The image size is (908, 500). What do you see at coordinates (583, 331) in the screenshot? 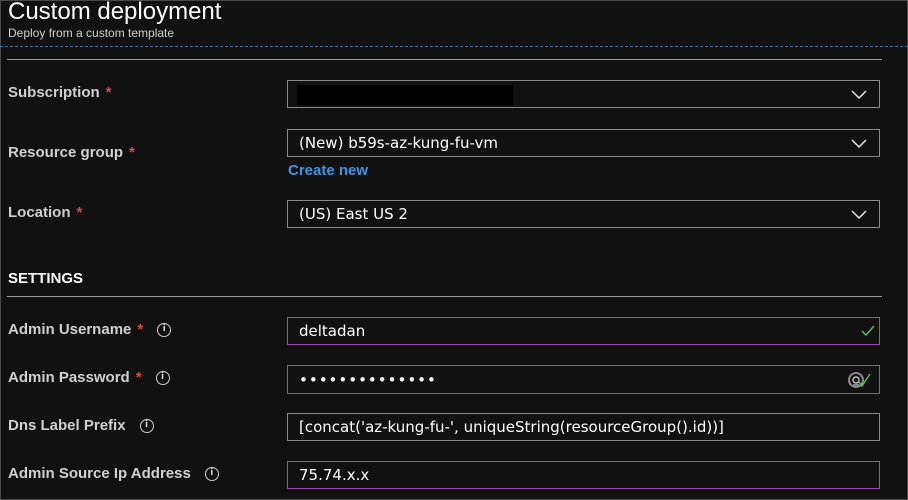
I see `admin-username-input: deltadan` at bounding box center [583, 331].